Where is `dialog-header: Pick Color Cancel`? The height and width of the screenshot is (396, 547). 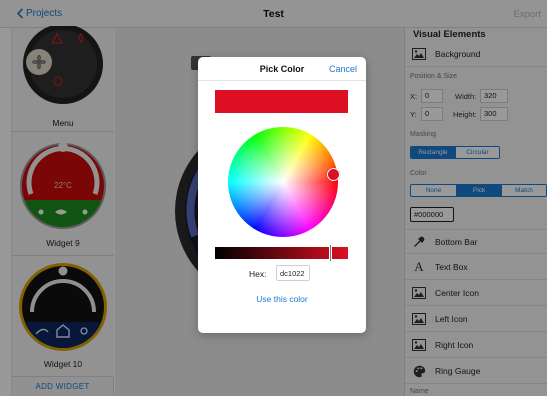
dialog-header: Pick Color Cancel is located at coordinates (282, 69).